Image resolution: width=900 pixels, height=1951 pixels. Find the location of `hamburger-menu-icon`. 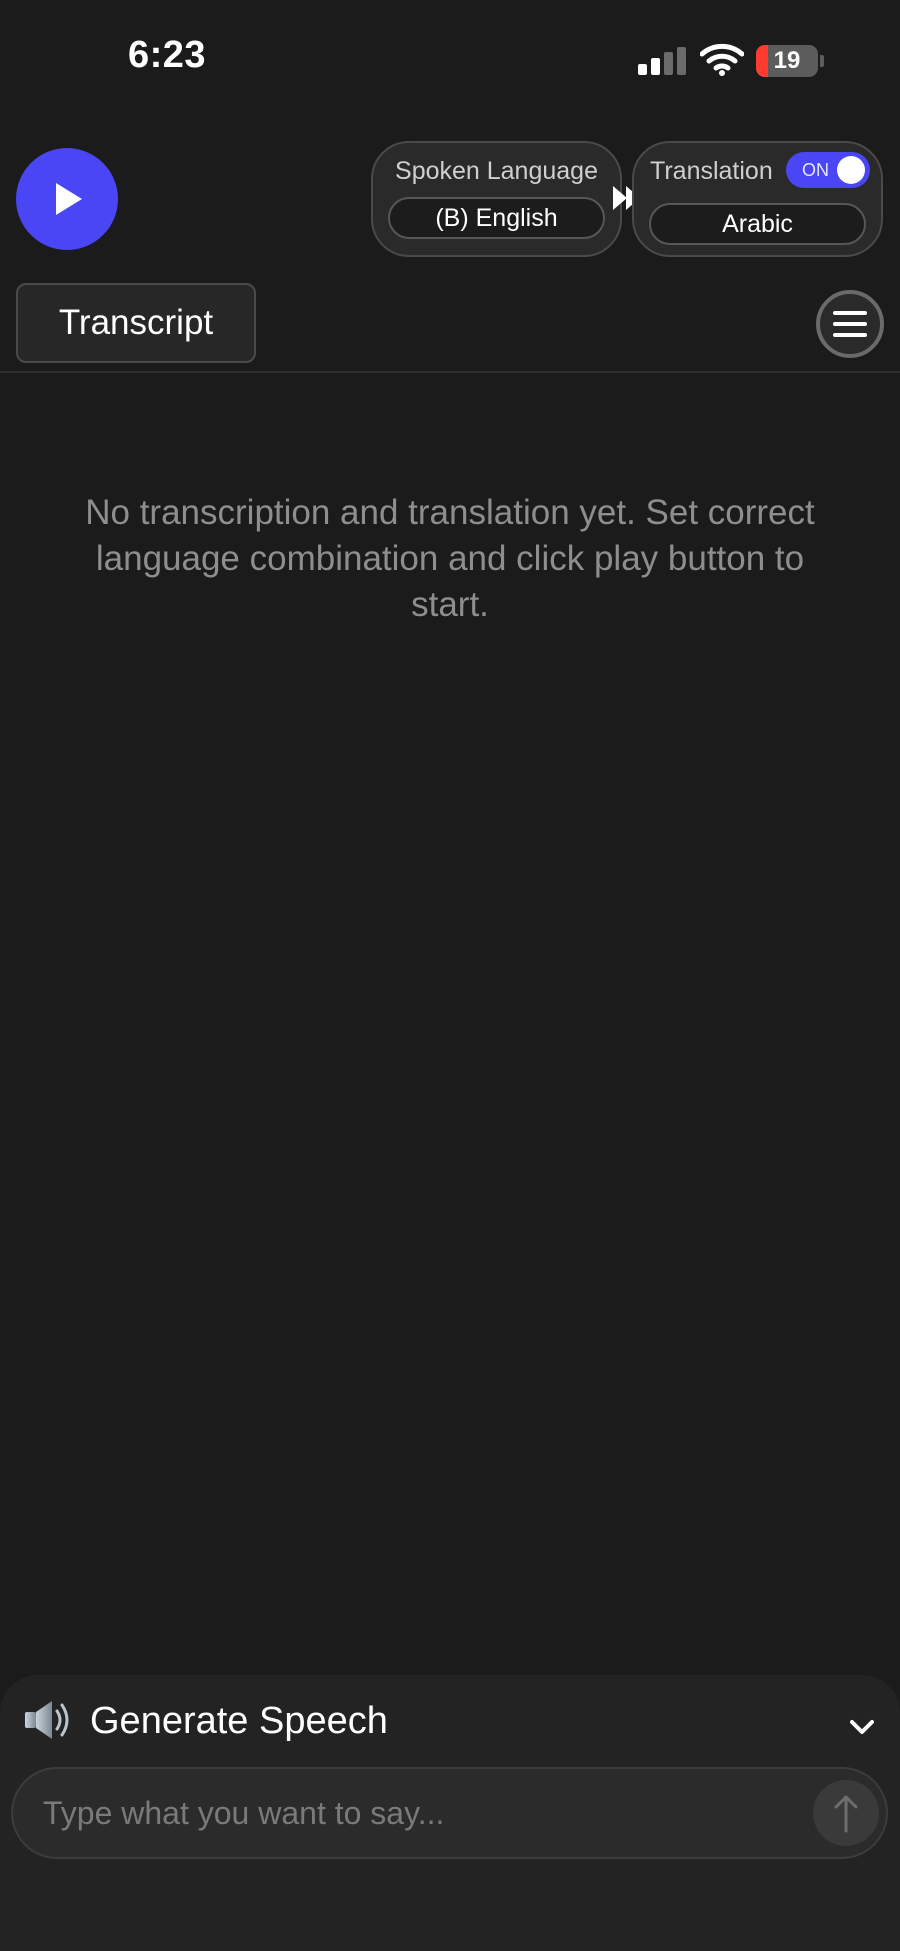

hamburger-menu-icon is located at coordinates (850, 324).